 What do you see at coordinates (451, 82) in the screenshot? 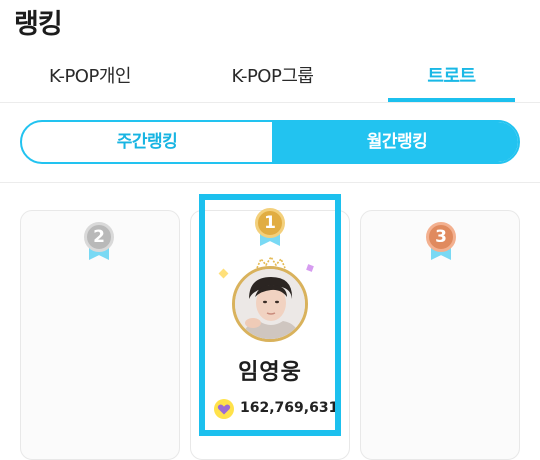
I see `tab-trot: 트로트` at bounding box center [451, 82].